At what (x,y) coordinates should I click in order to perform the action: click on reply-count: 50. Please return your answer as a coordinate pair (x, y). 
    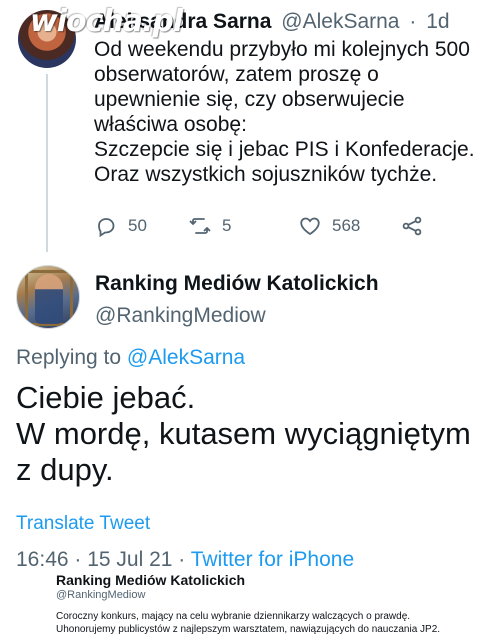
    Looking at the image, I should click on (137, 225).